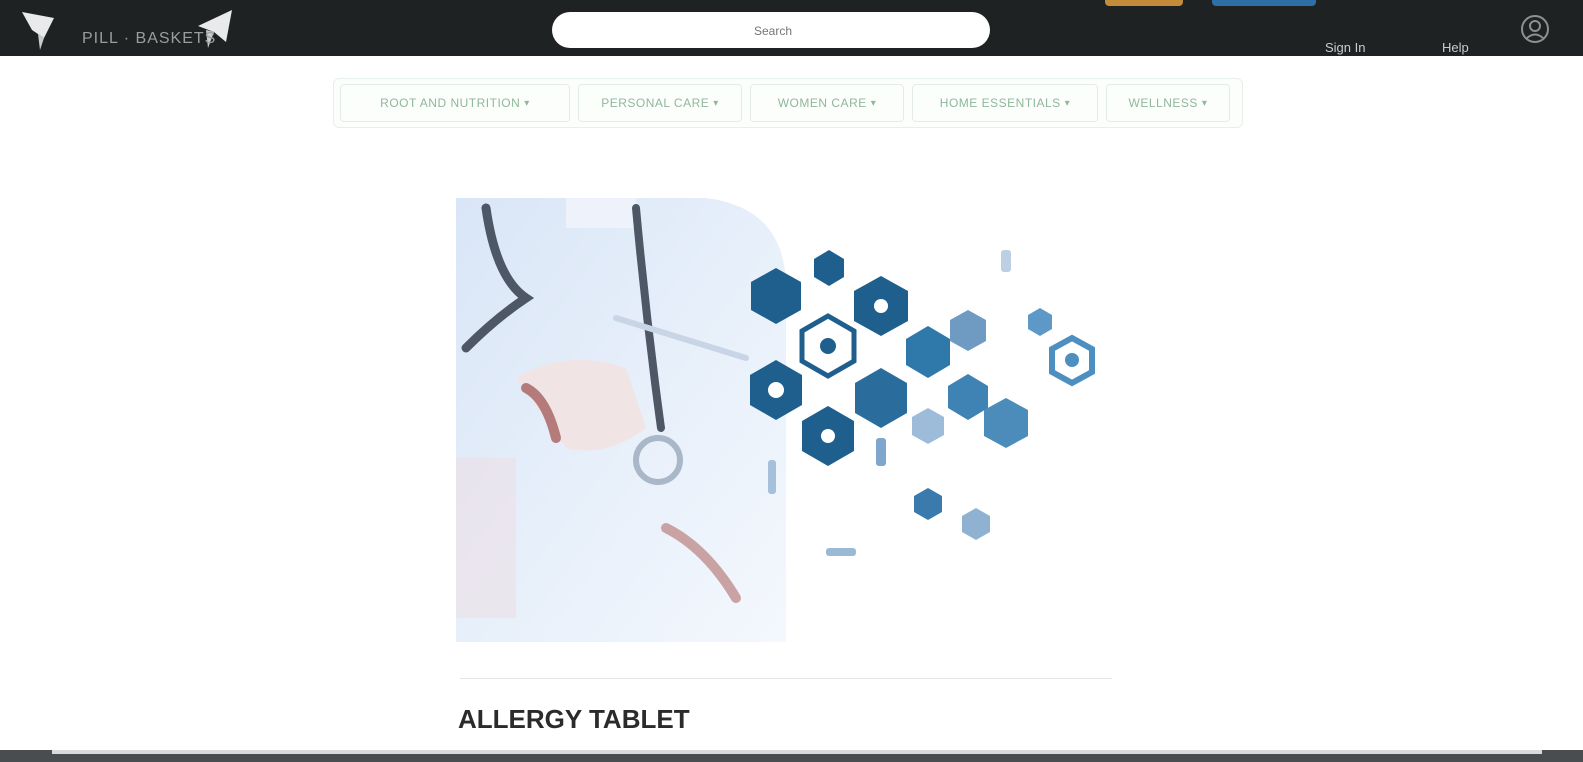  I want to click on section-divider, so click(786, 678).